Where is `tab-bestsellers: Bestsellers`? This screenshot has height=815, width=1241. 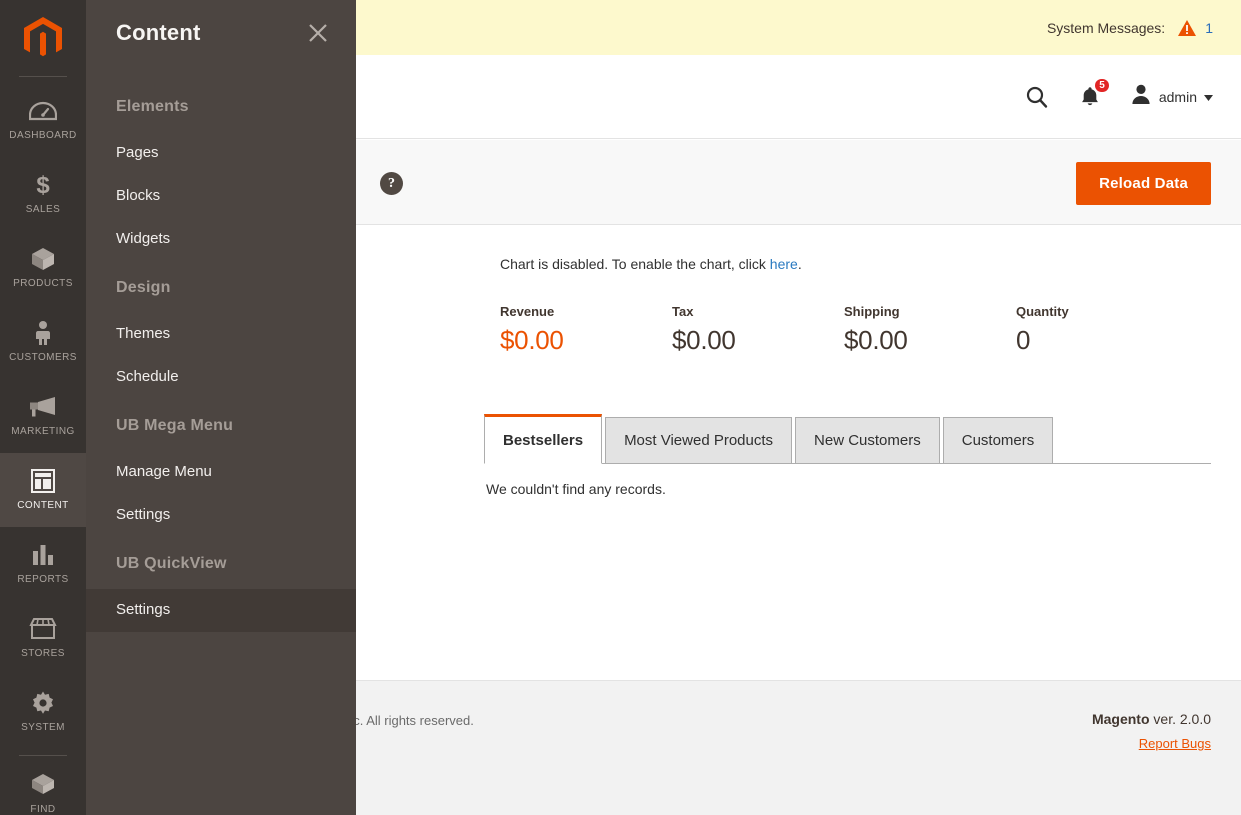
tab-bestsellers: Bestsellers is located at coordinates (543, 439).